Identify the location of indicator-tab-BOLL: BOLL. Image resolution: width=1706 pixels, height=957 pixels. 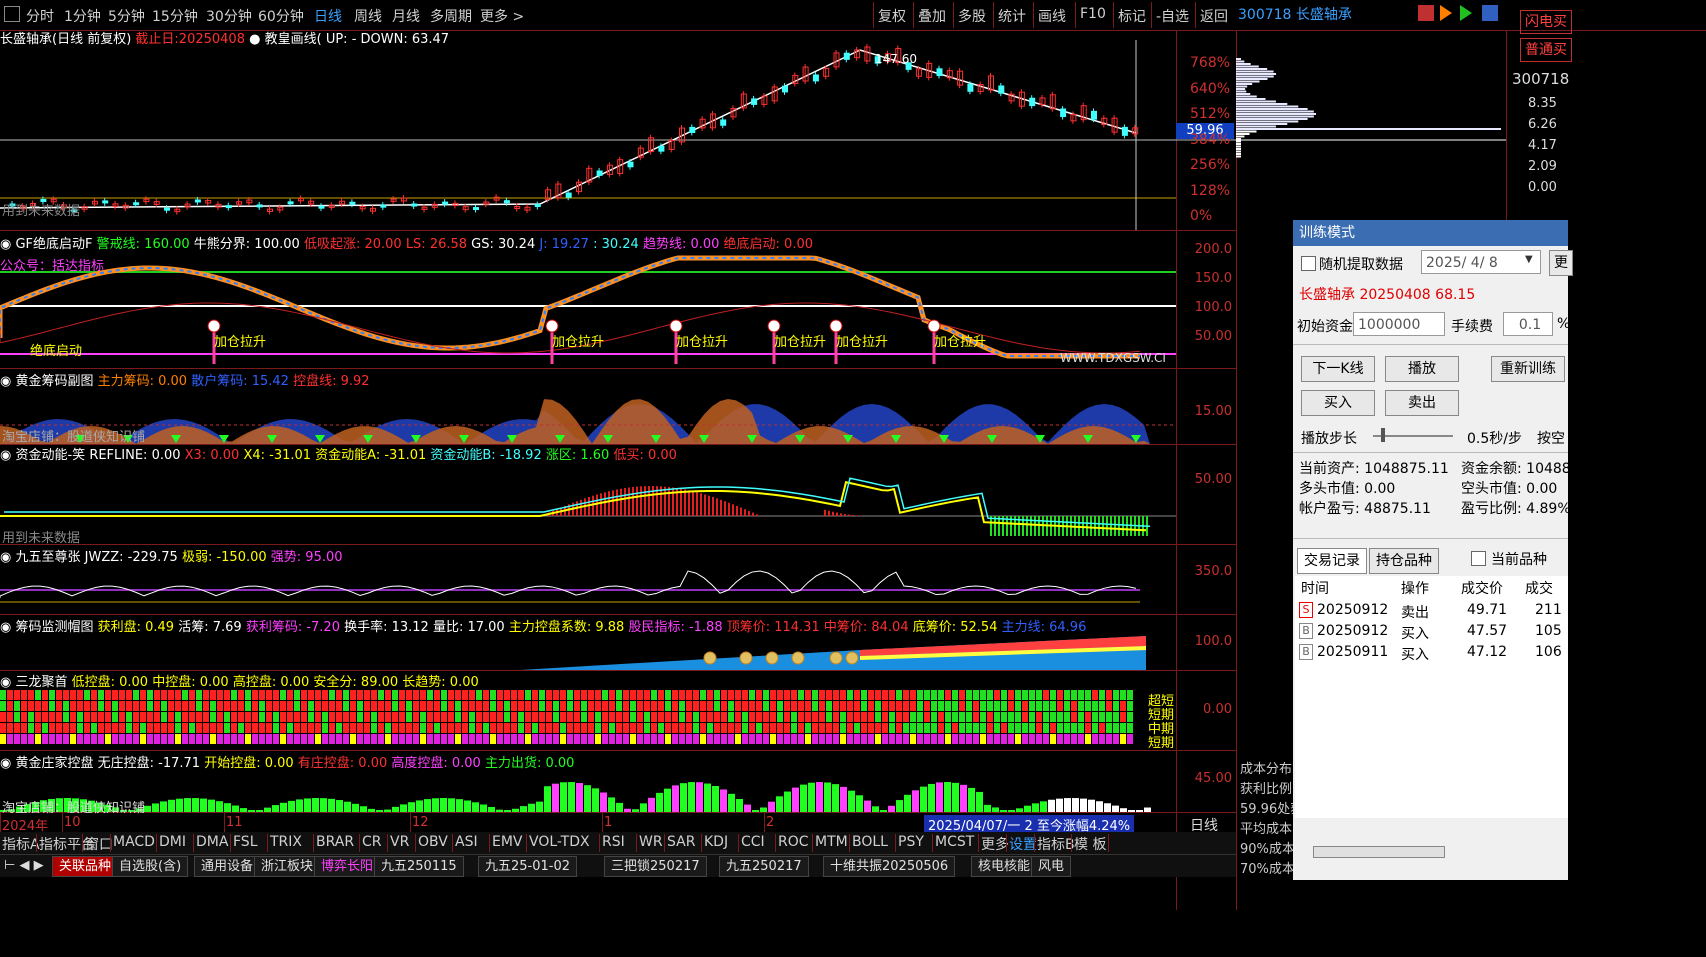
(870, 842).